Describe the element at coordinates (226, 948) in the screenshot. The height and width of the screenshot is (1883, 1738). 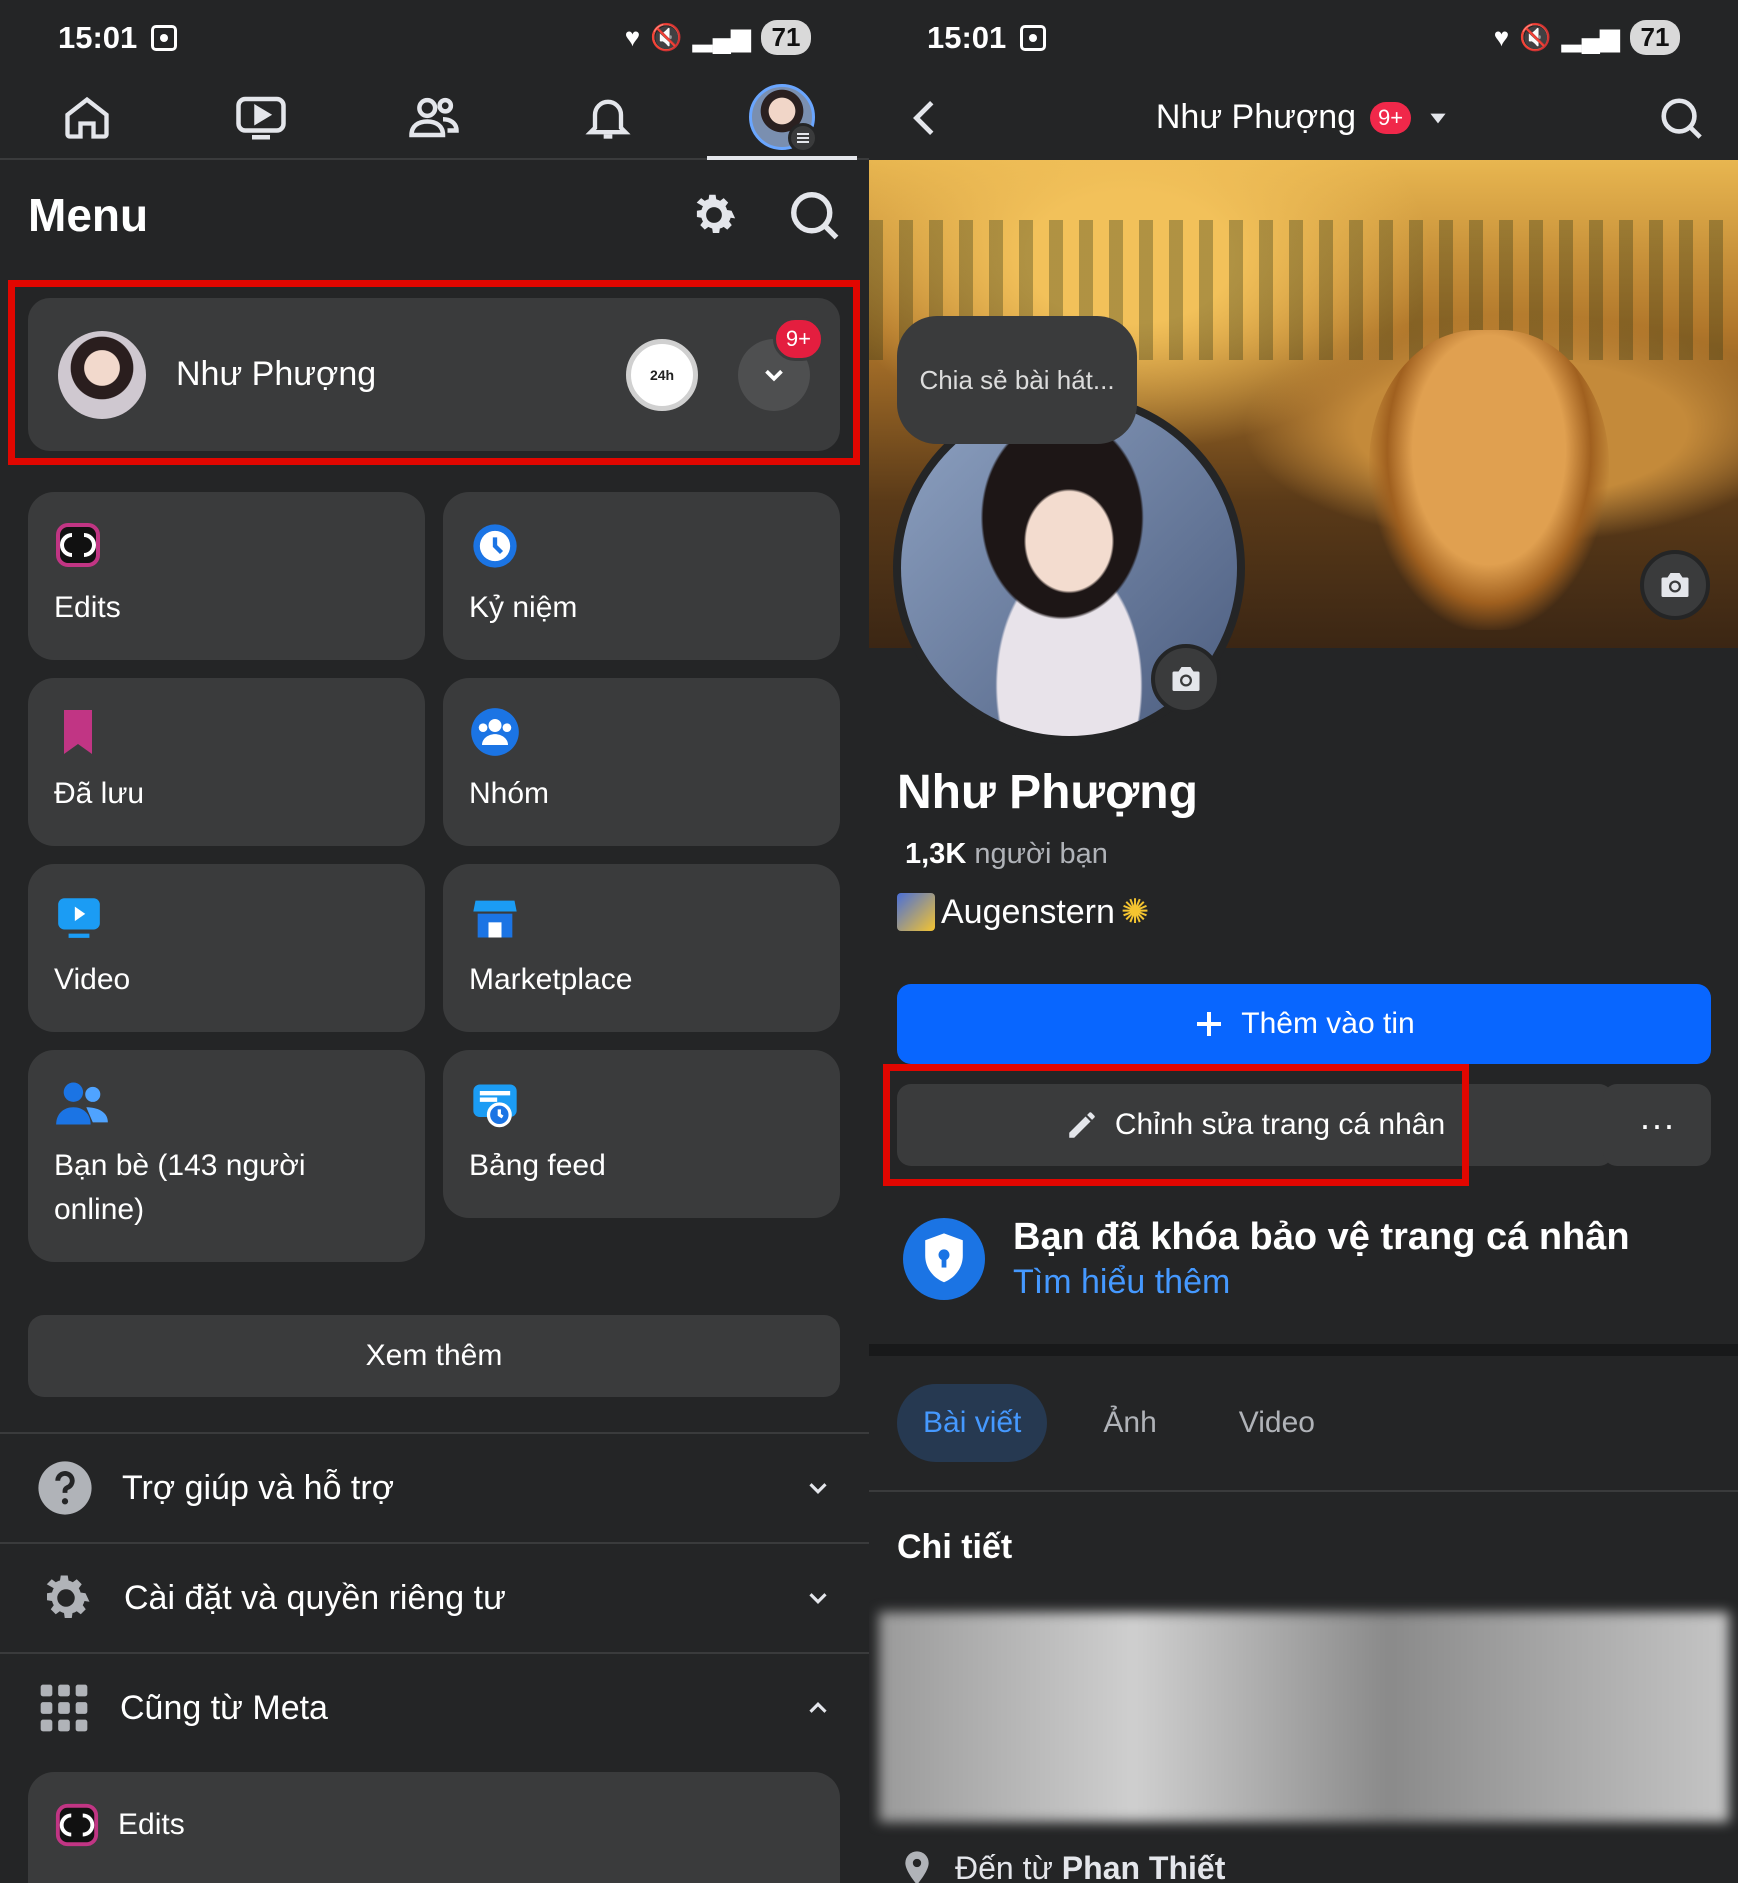
I see `shortcut-video: Video` at that location.